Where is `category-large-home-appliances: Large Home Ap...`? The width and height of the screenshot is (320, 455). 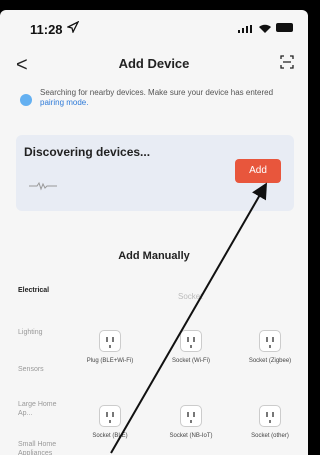
category-large-home-appliances: Large Home Ap... is located at coordinates (42, 409).